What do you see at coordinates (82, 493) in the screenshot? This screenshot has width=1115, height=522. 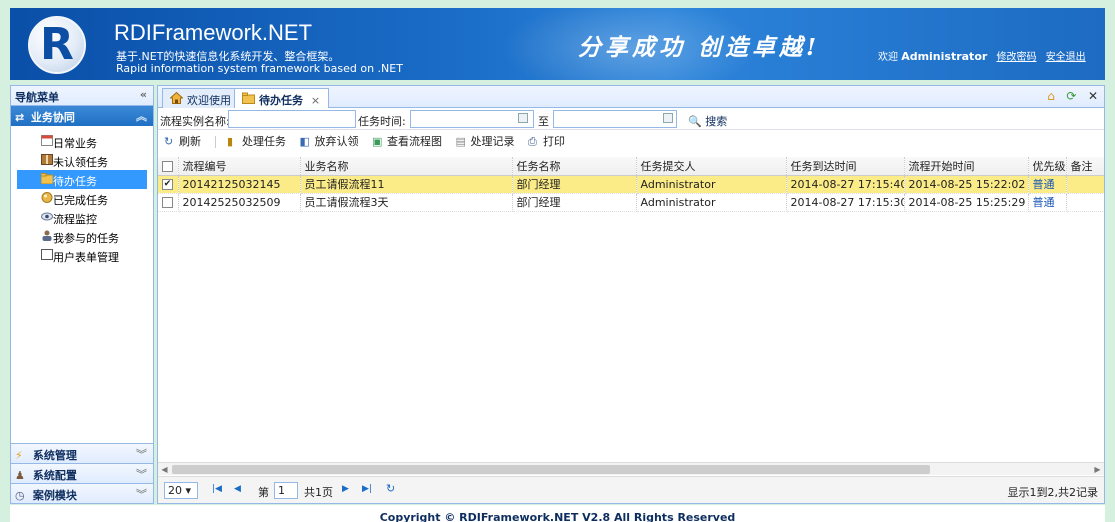 I see `sidebar-group-case-module: ◷ 案例模块 ︾` at bounding box center [82, 493].